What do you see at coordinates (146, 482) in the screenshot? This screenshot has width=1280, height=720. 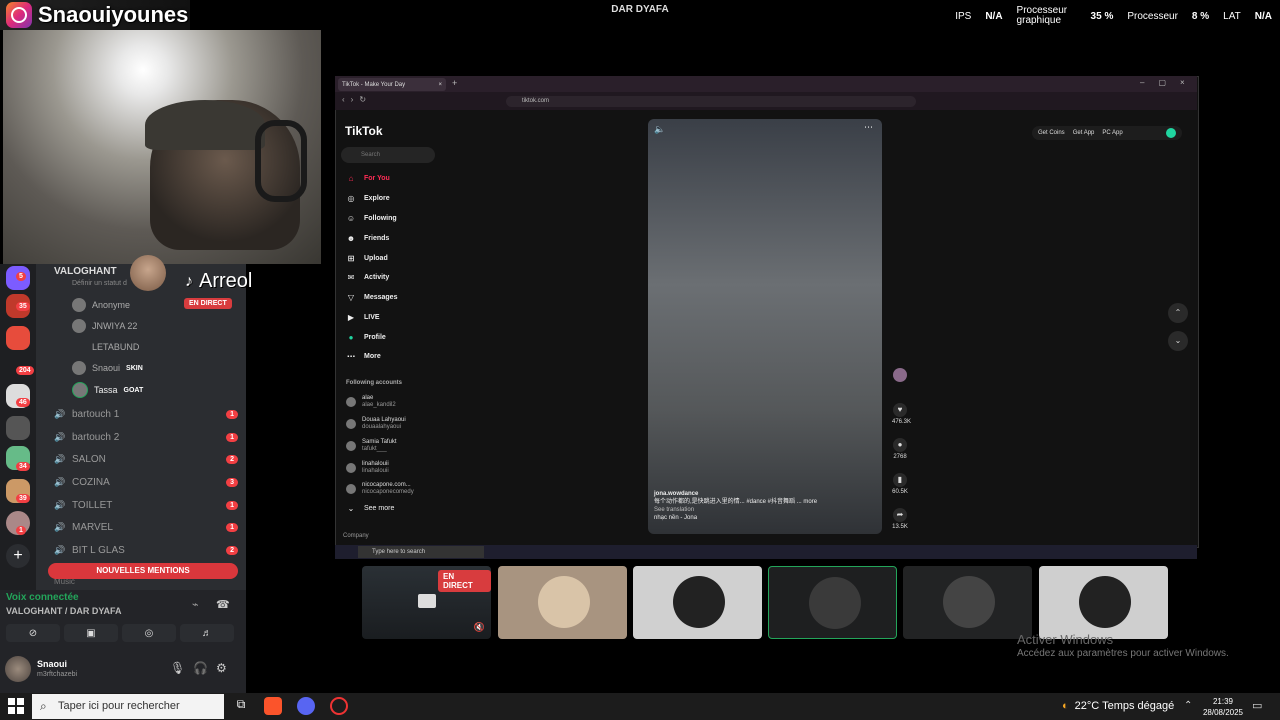 I see `voice-channel: 🔊 COZINA 3` at bounding box center [146, 482].